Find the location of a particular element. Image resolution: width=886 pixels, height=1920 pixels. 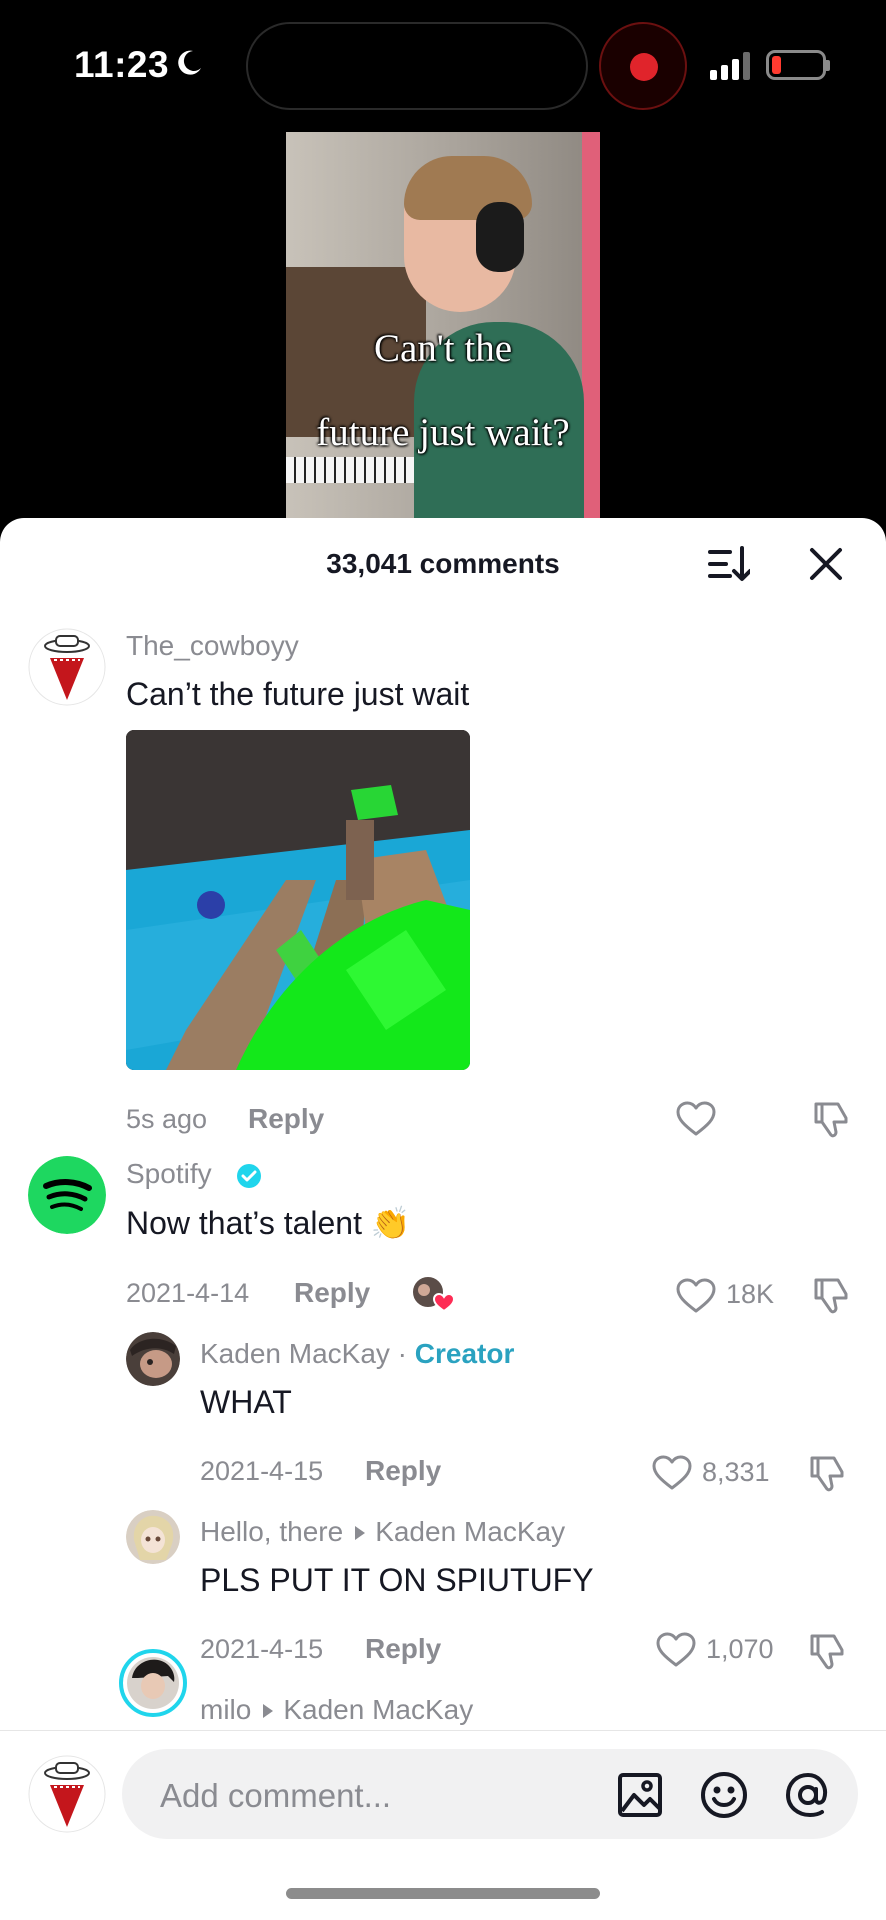

video-preview: Can't the future just wait? is located at coordinates (443, 332).